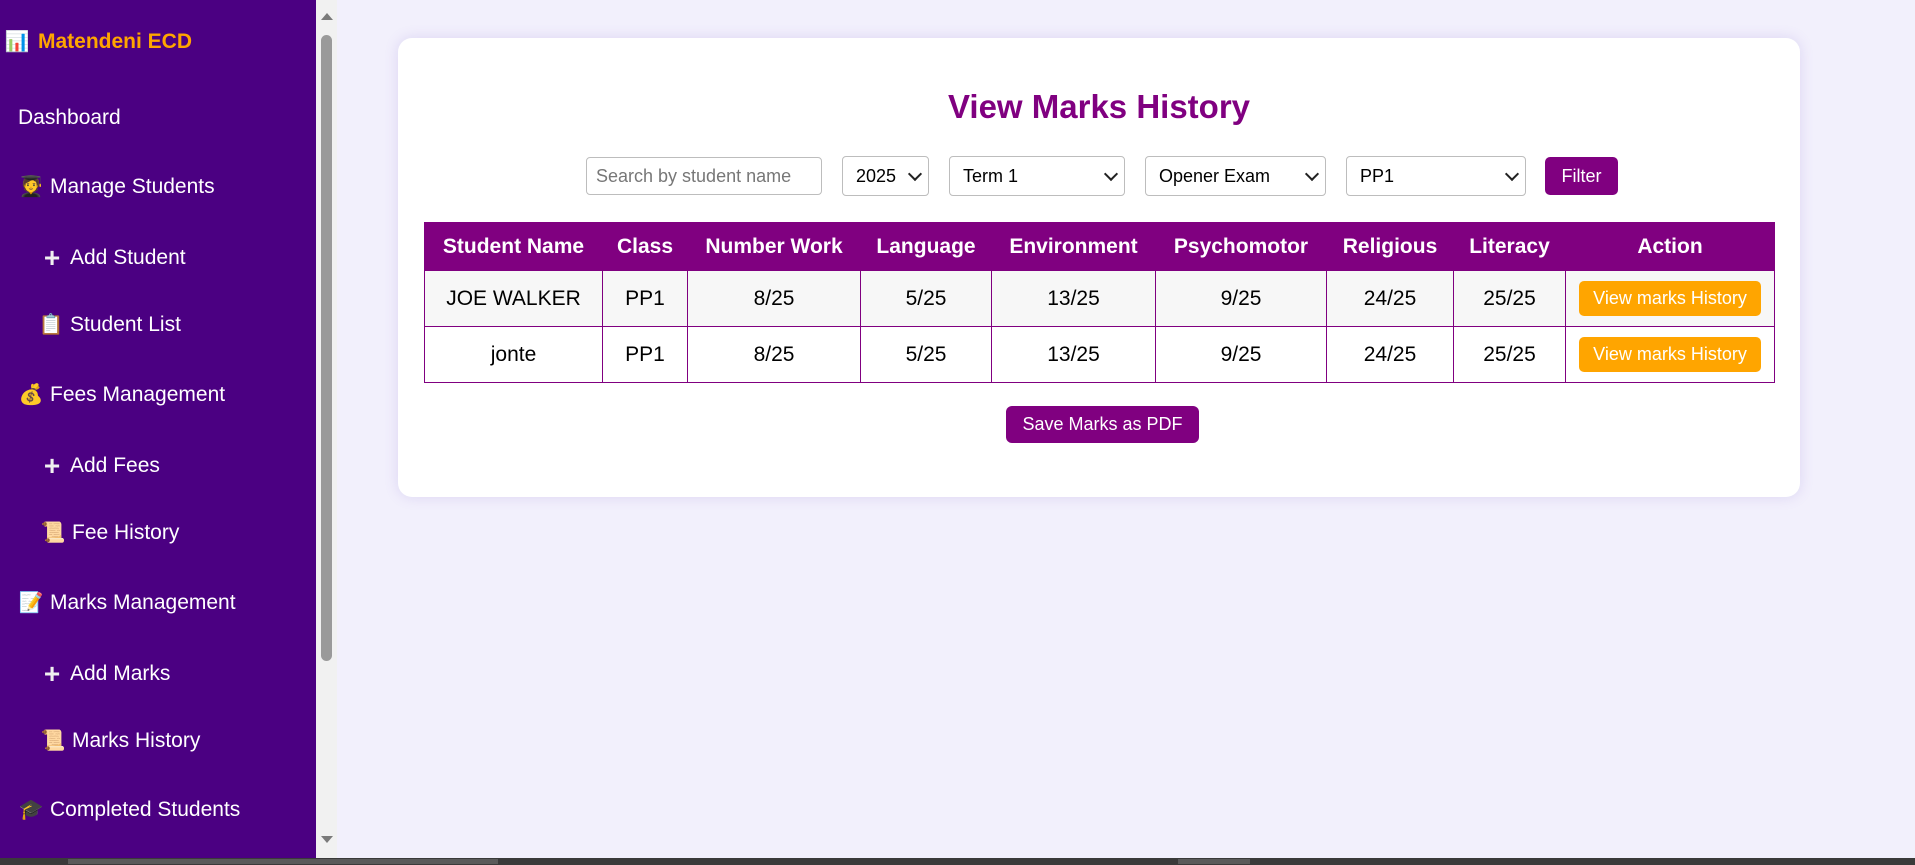 The height and width of the screenshot is (865, 1915). I want to click on sidebar-item-label: Add Marks, so click(120, 673).